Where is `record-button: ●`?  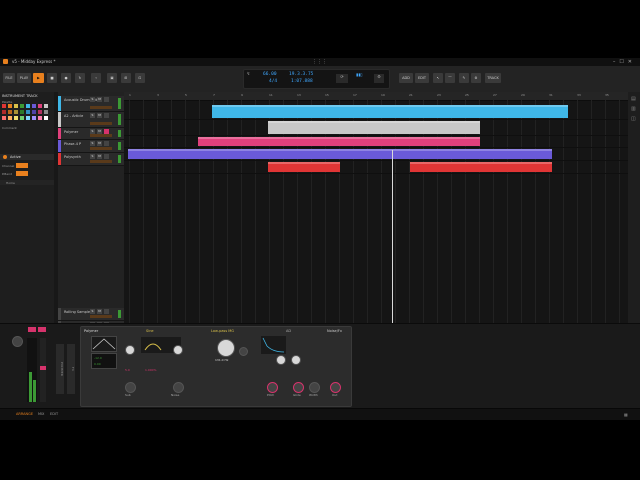
record-button: ● is located at coordinates (66, 78).